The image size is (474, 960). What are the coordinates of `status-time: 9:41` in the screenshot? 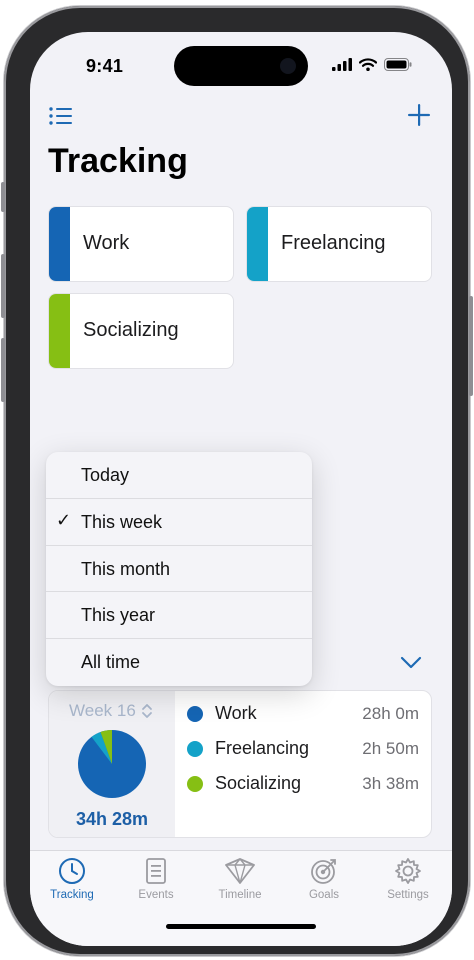 It's located at (105, 66).